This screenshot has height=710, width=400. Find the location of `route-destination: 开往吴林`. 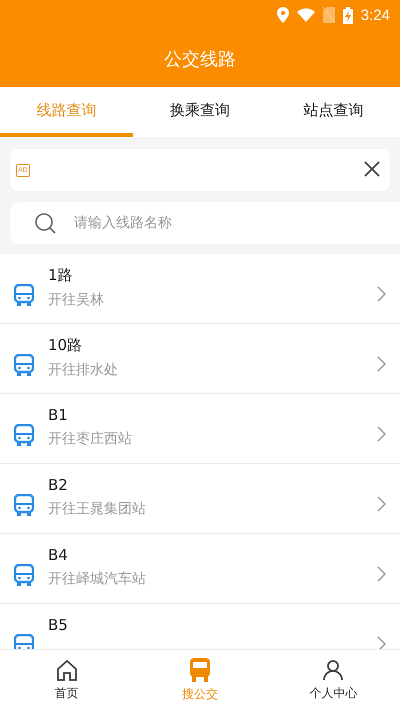

route-destination: 开往吴林 is located at coordinates (76, 300).